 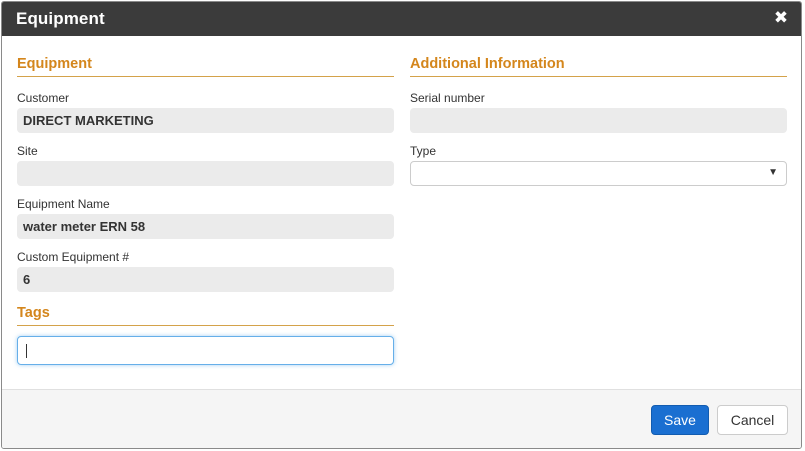 I want to click on customer-label: Customer, so click(x=43, y=98).